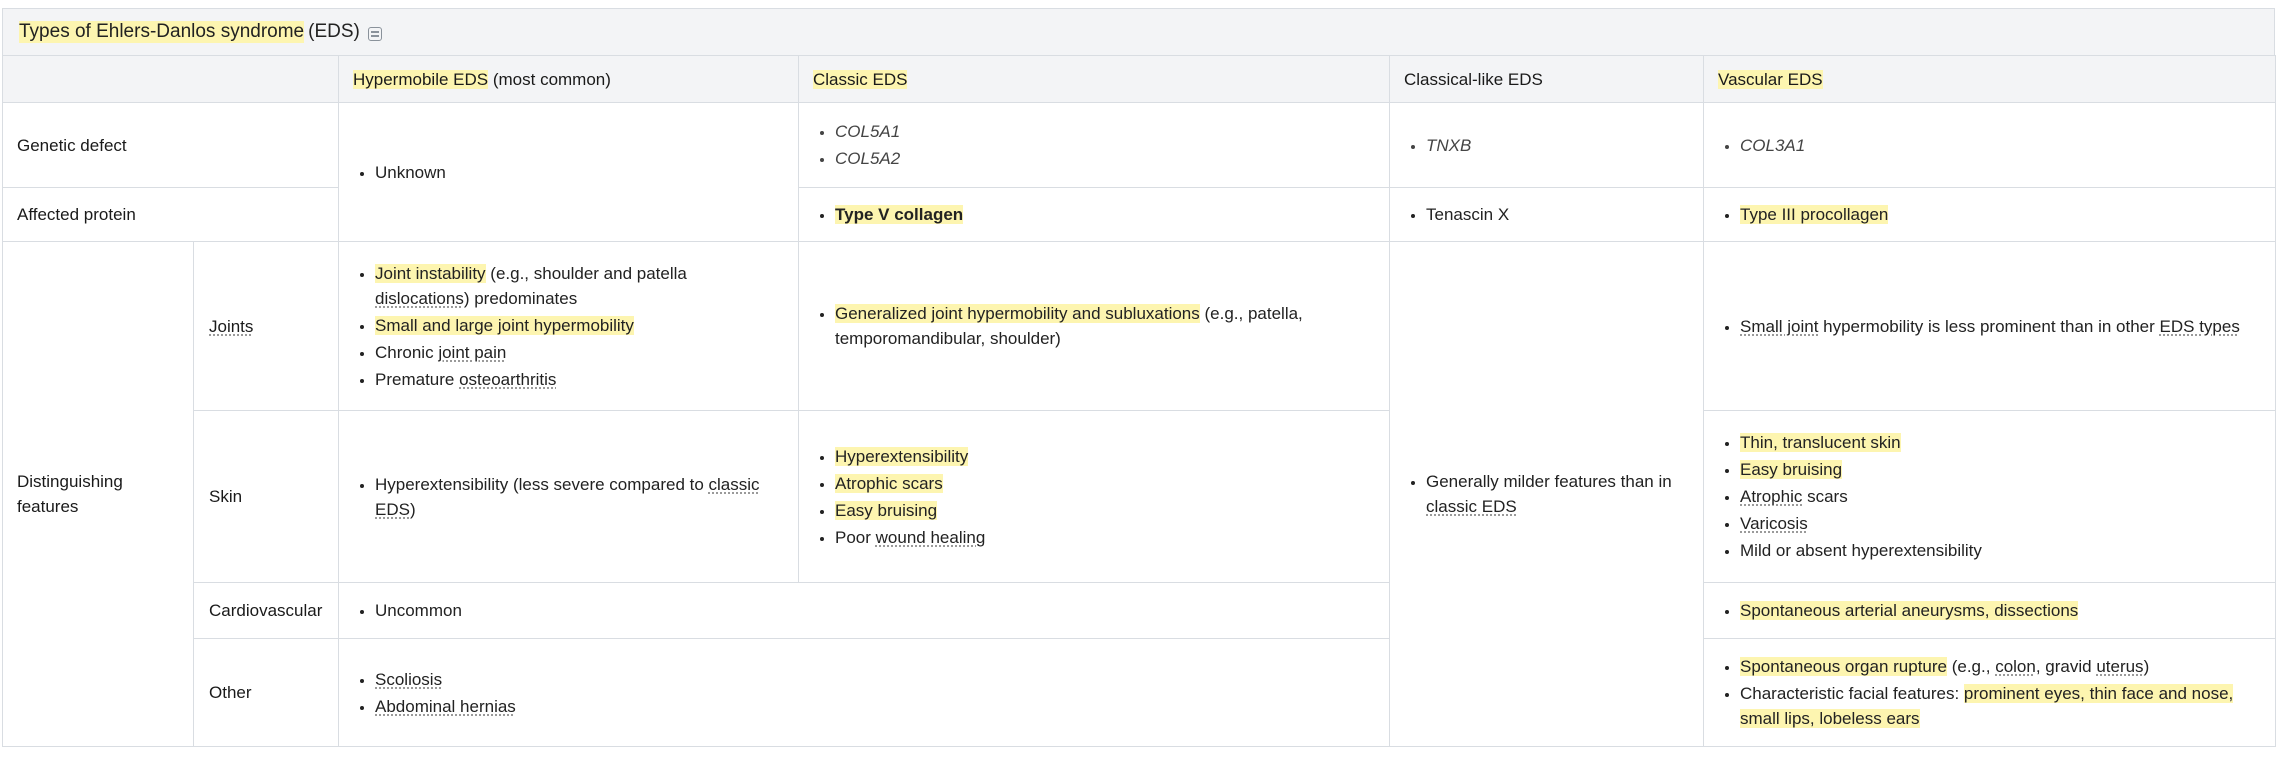 This screenshot has width=2282, height=758. Describe the element at coordinates (1105, 510) in the screenshot. I see `list-item: Easy bruising` at that location.